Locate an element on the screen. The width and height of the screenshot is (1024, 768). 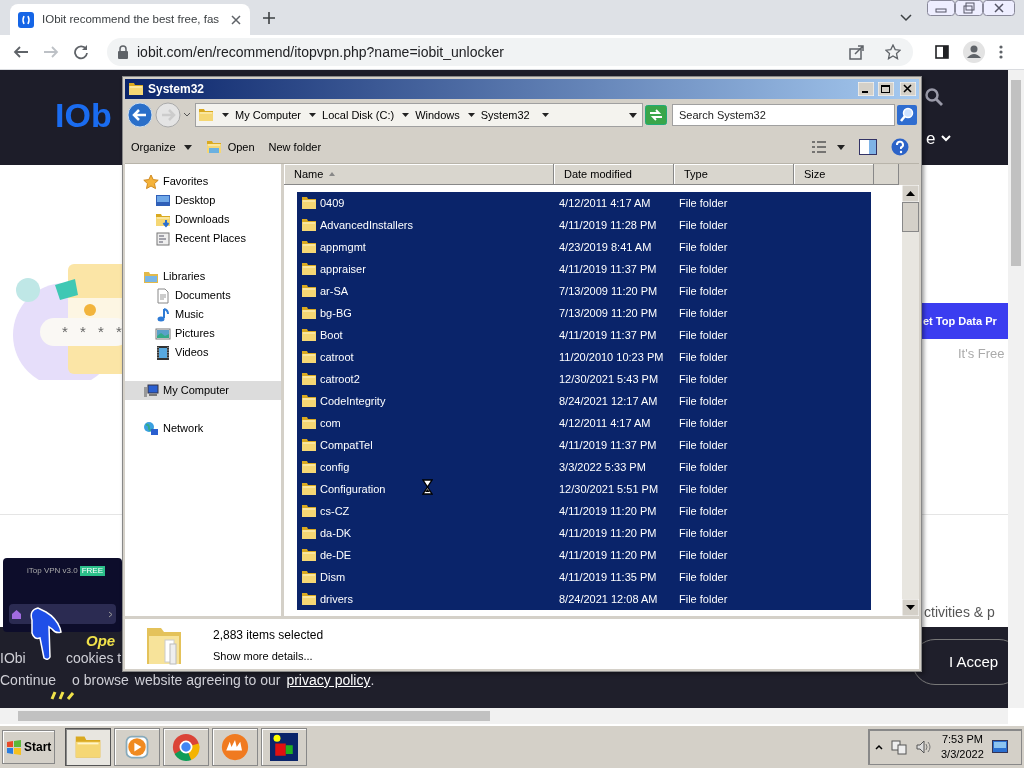
nav-item: Downloads is located at coordinates (203, 219).